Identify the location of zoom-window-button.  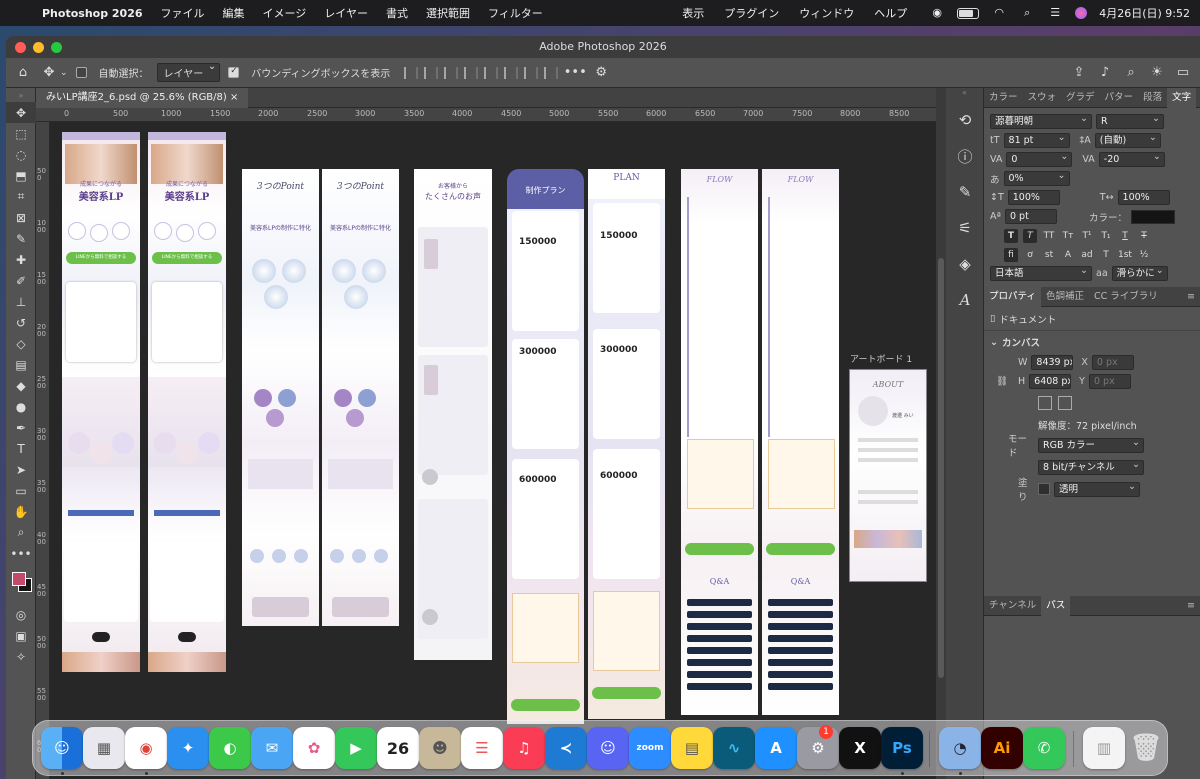
(56, 47).